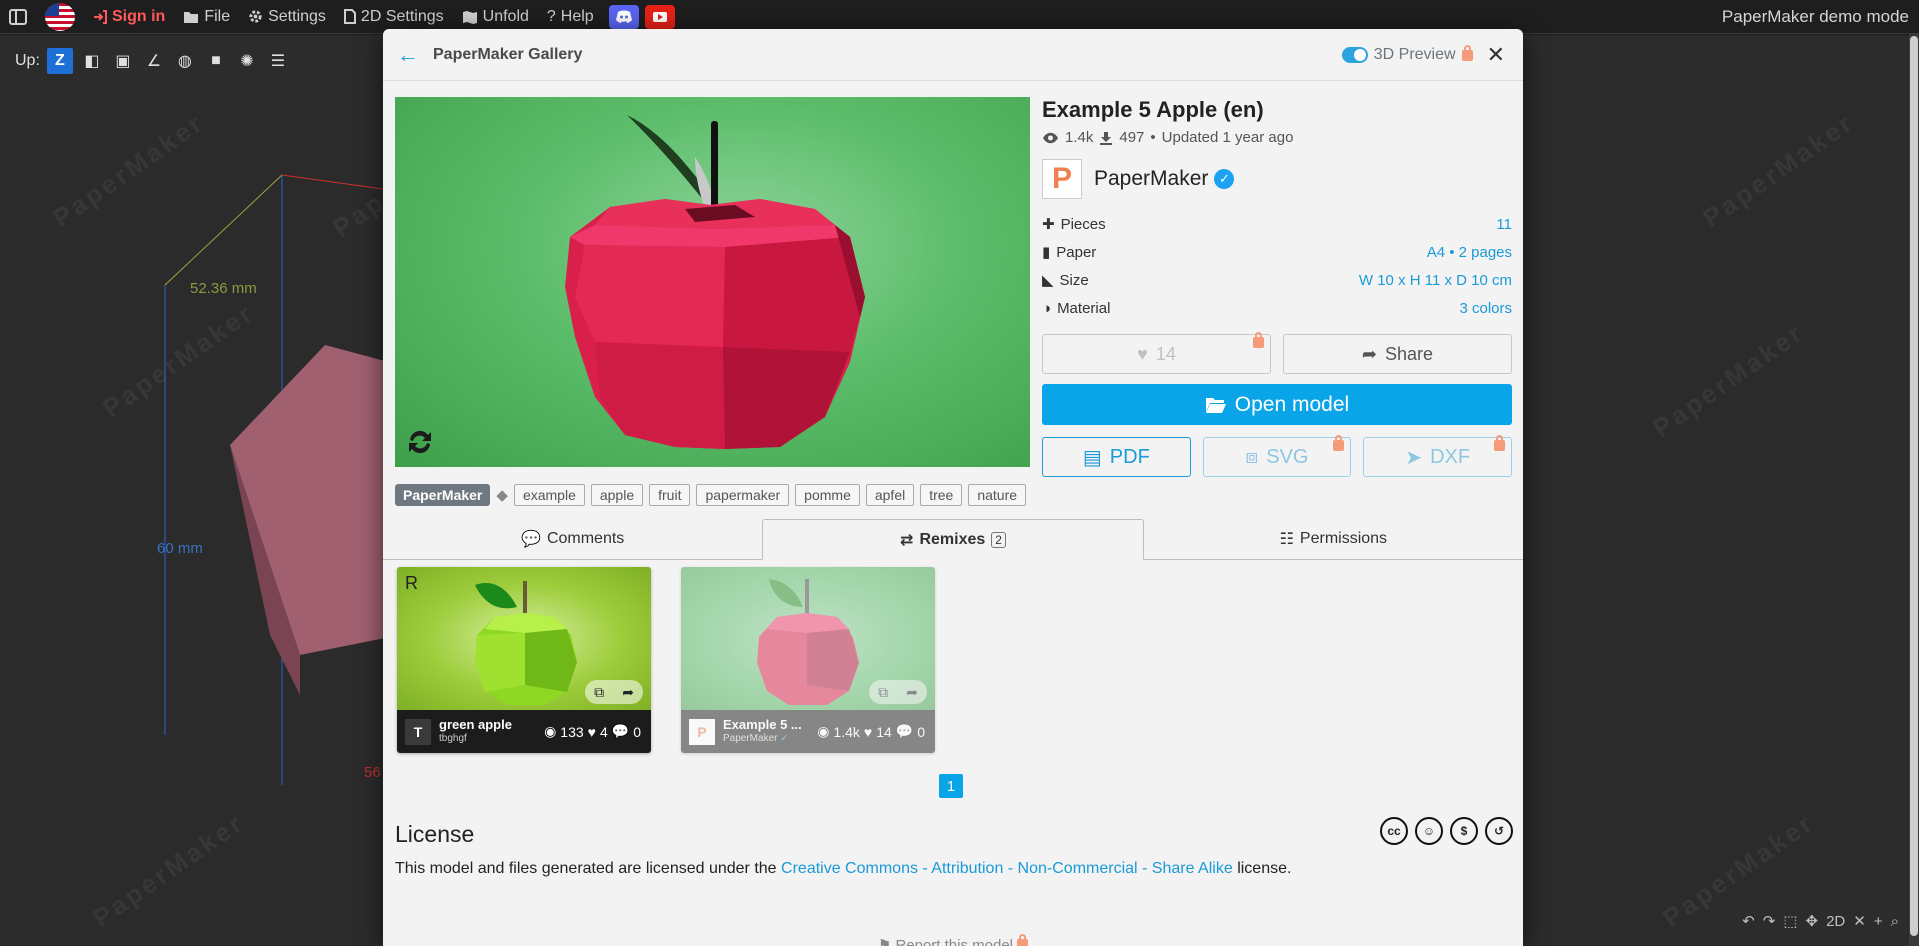 This screenshot has width=1919, height=946. Describe the element at coordinates (623, 16) in the screenshot. I see `discord-button` at that location.